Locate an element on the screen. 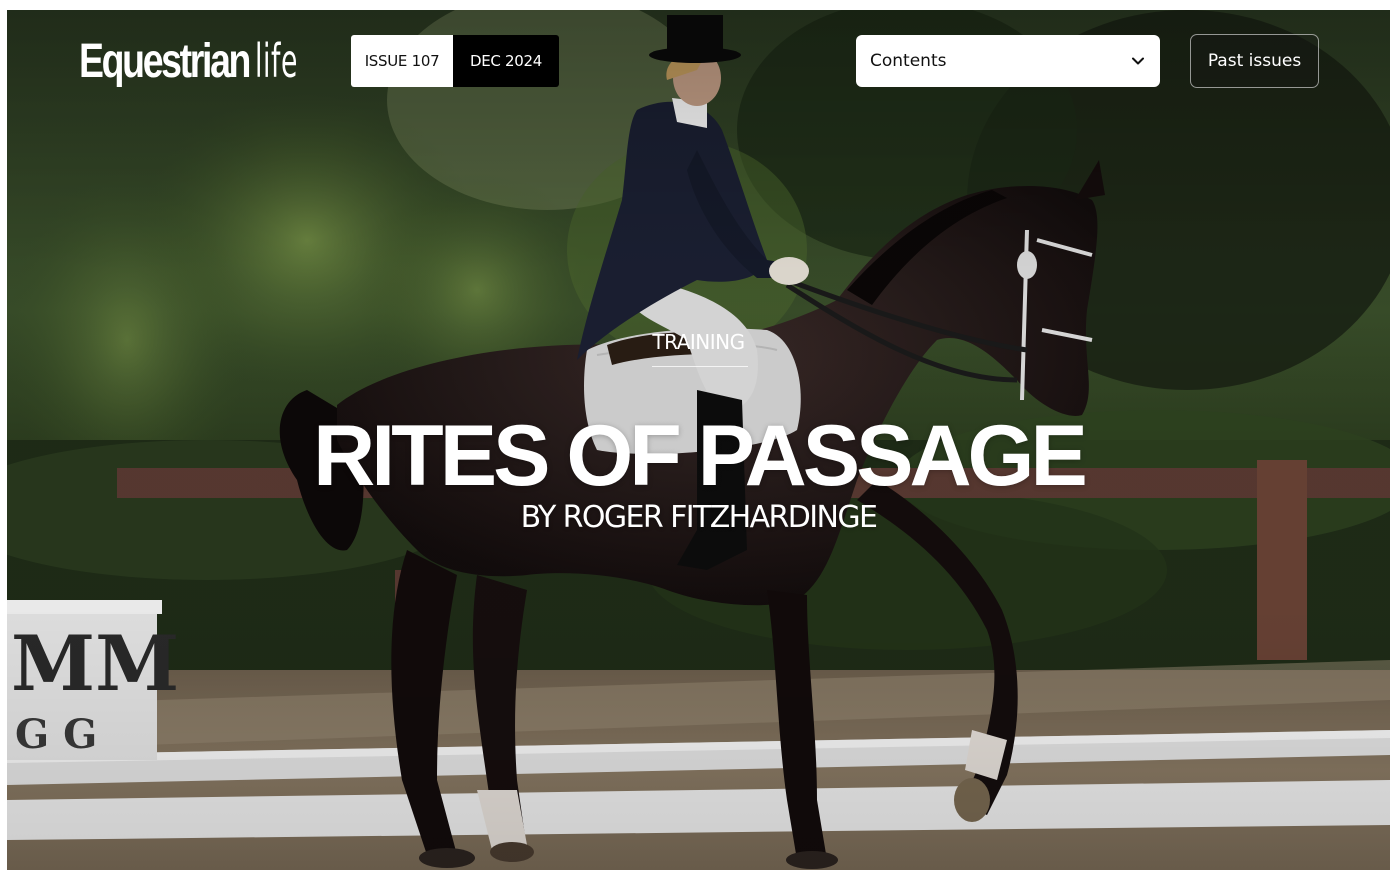 This screenshot has height=871, width=1390. logo-secondary: life is located at coordinates (277, 61).